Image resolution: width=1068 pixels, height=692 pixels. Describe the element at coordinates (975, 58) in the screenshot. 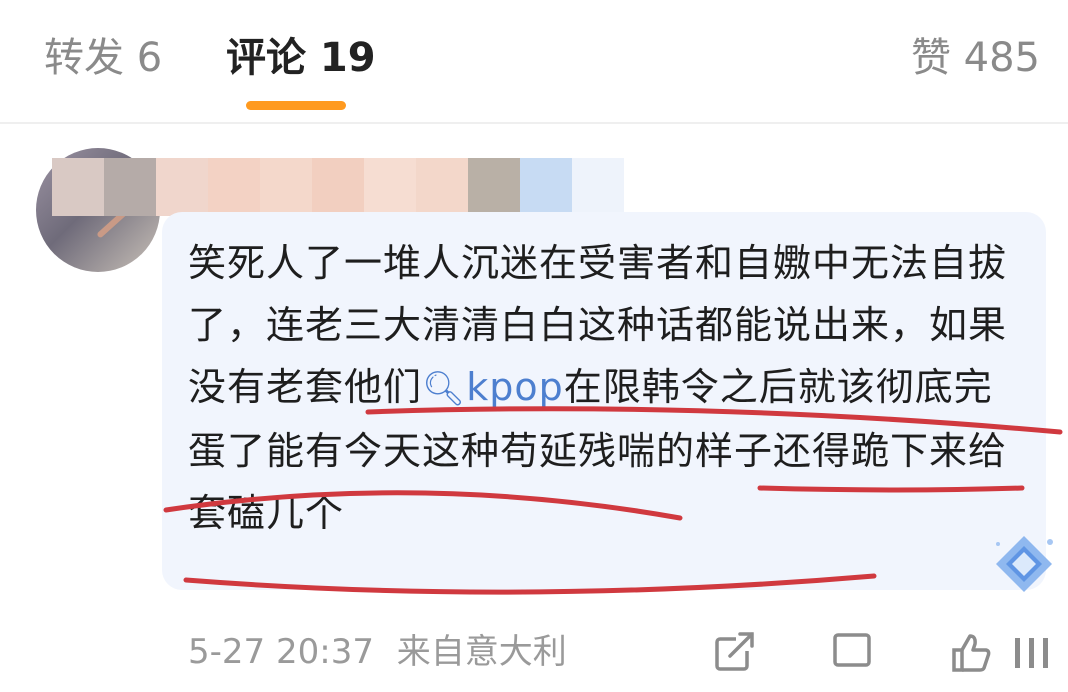

I see `tab-likes: 赞 485` at that location.